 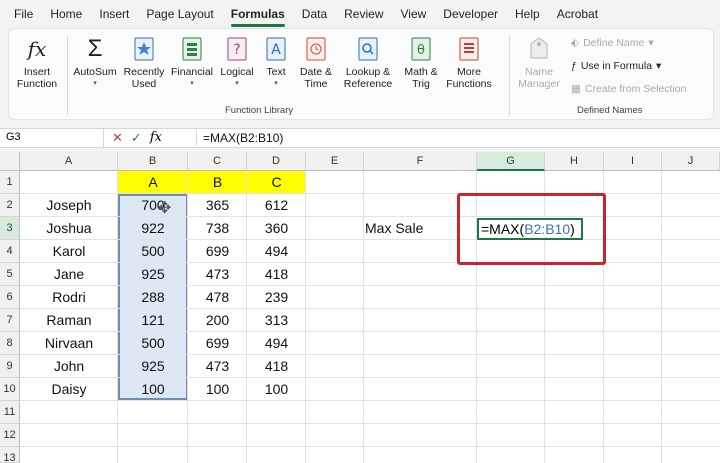 What do you see at coordinates (527, 14) in the screenshot?
I see `tab-help: Help` at bounding box center [527, 14].